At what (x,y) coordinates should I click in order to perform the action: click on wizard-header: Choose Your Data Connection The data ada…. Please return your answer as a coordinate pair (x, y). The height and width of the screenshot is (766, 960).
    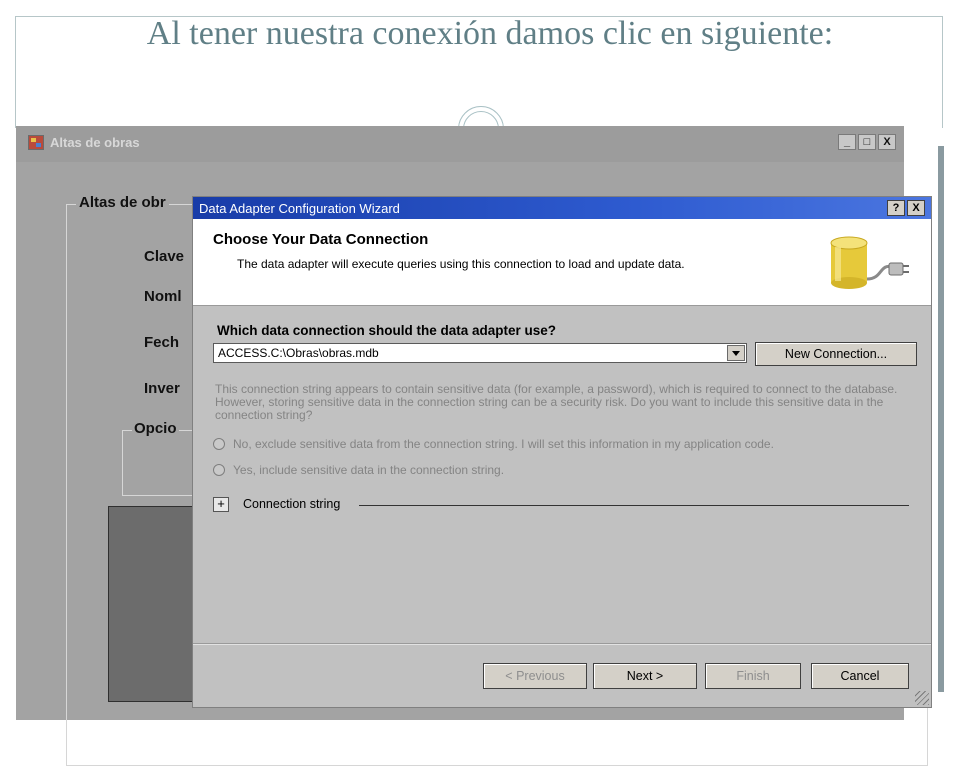
    Looking at the image, I should click on (562, 262).